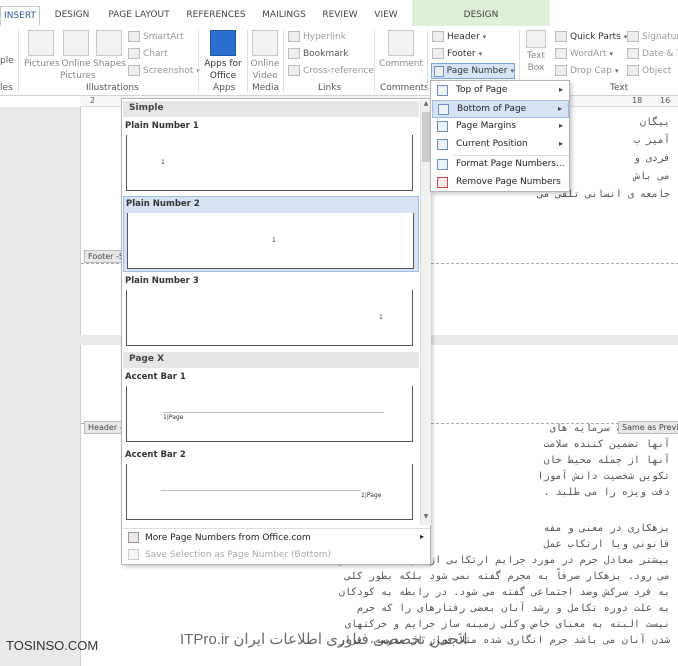 The width and height of the screenshot is (678, 666). What do you see at coordinates (93, 100) in the screenshot?
I see `ruler-number: 2` at bounding box center [93, 100].